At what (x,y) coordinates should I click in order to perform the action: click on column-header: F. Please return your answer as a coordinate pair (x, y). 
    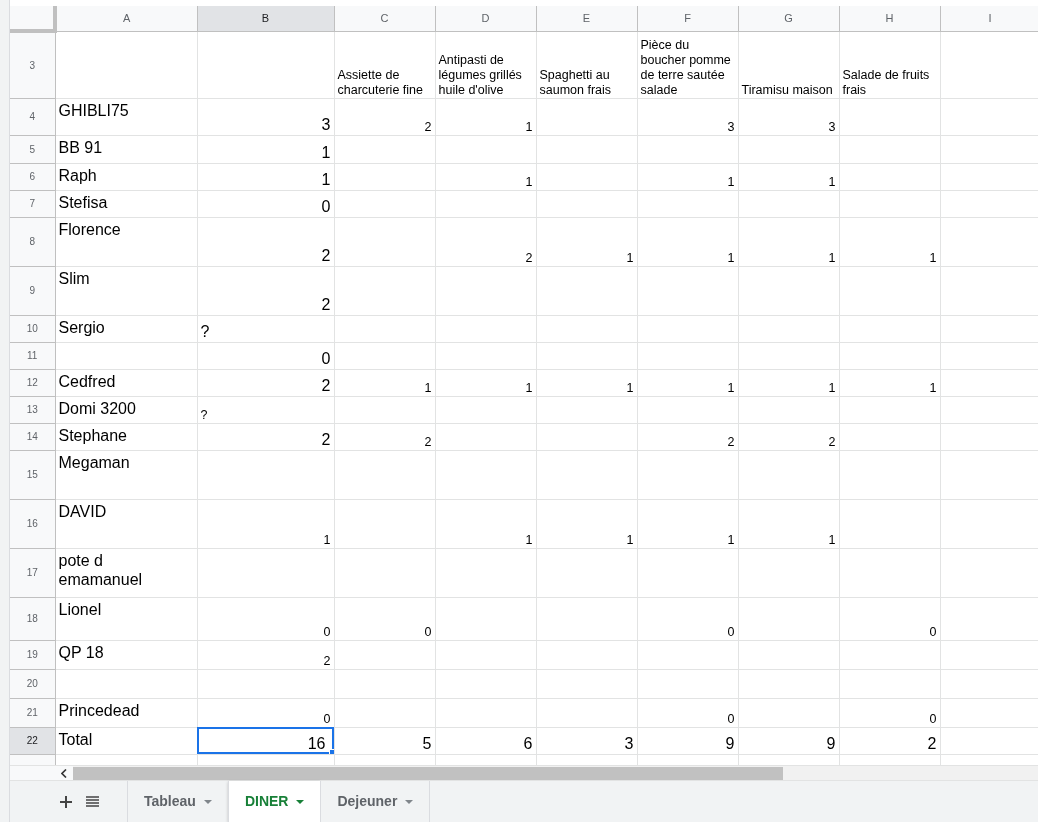
    Looking at the image, I should click on (687, 18).